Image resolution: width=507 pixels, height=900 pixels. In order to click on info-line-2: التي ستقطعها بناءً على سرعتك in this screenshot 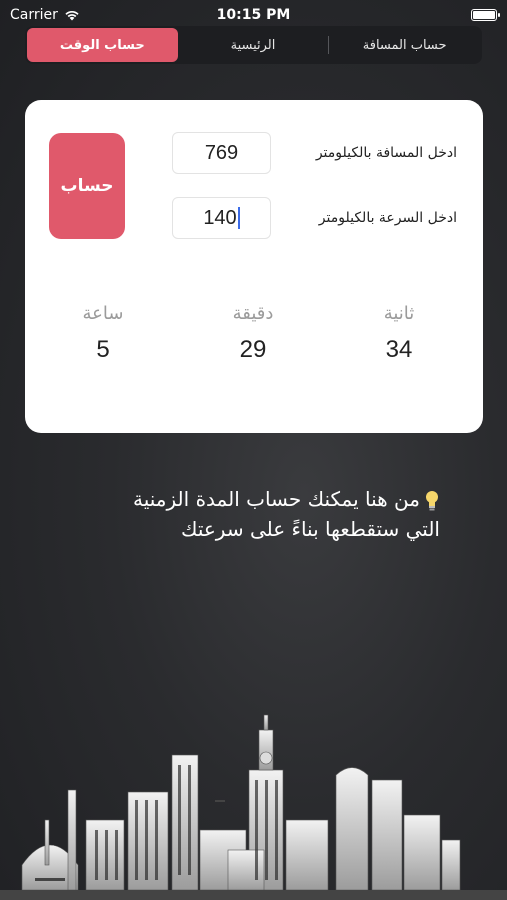, I will do `click(310, 529)`.